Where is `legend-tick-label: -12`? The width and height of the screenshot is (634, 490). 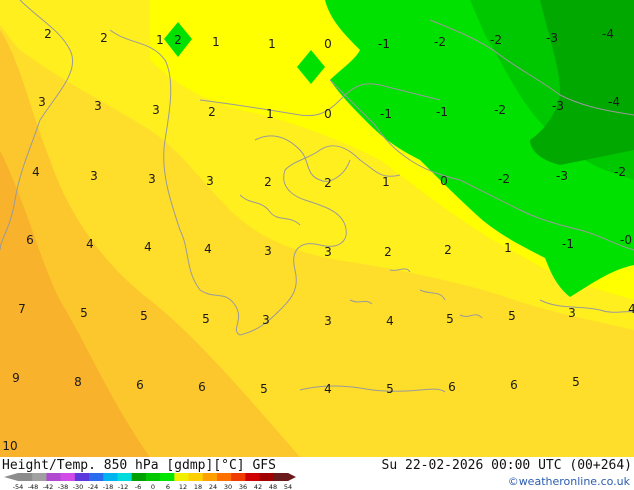 legend-tick-label: -12 is located at coordinates (123, 486).